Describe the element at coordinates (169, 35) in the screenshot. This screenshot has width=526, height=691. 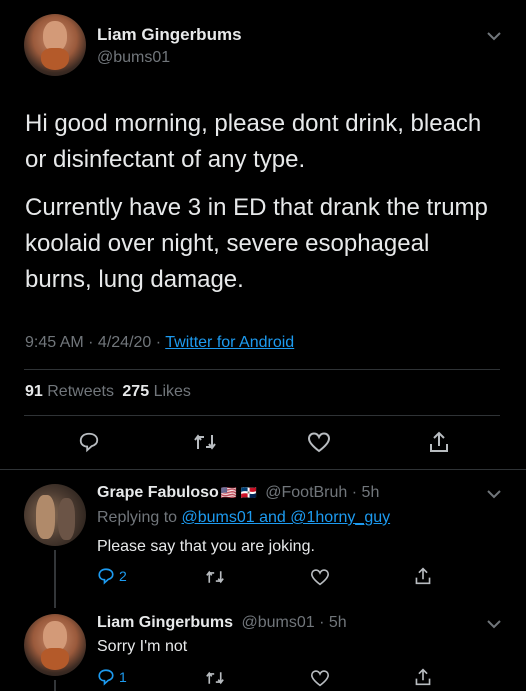
I see `author-name: Liam Gingerbums` at that location.